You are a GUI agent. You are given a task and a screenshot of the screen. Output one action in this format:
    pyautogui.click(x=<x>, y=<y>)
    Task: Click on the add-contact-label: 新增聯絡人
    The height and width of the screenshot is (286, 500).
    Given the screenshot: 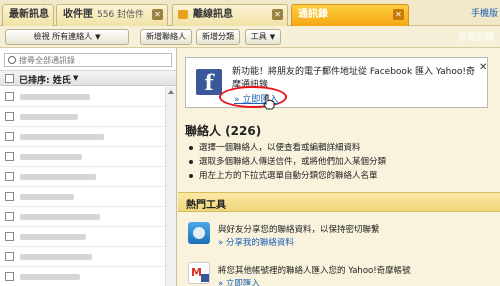 What is the action you would take?
    pyautogui.click(x=166, y=36)
    